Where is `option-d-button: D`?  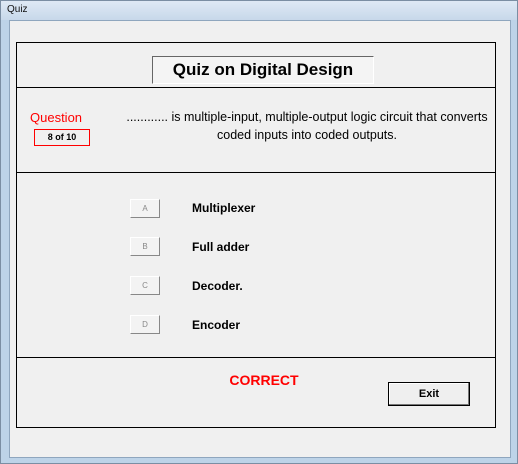 option-d-button: D is located at coordinates (145, 324).